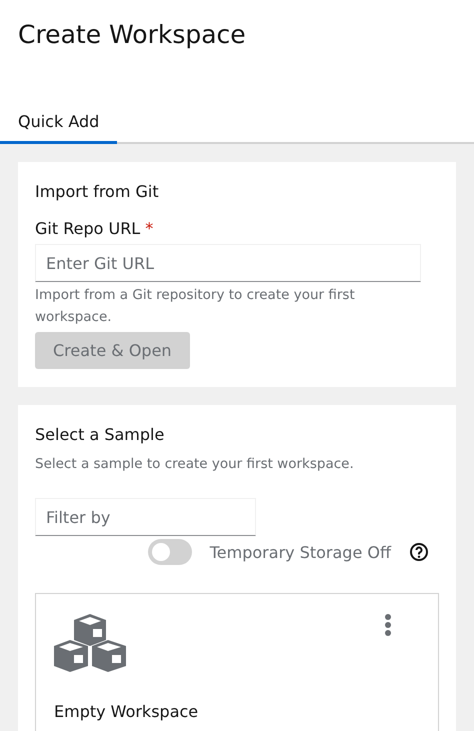  What do you see at coordinates (145, 517) in the screenshot?
I see `filter-field: Filter by` at bounding box center [145, 517].